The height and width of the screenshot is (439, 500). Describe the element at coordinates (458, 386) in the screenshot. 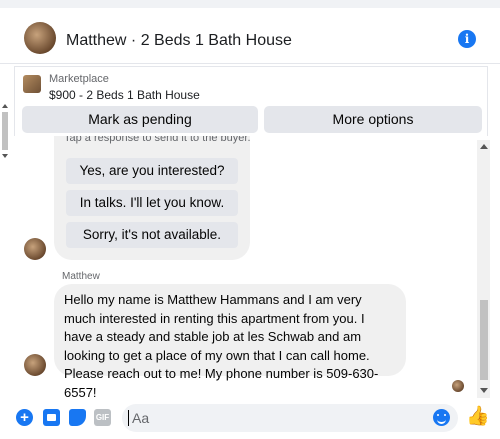

I see `seen-indicator-avatar` at that location.